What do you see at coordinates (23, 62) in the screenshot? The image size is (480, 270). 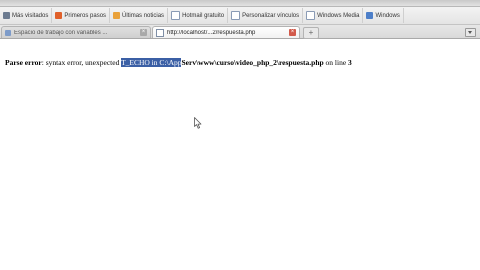 I see `error-label: Parse error` at bounding box center [23, 62].